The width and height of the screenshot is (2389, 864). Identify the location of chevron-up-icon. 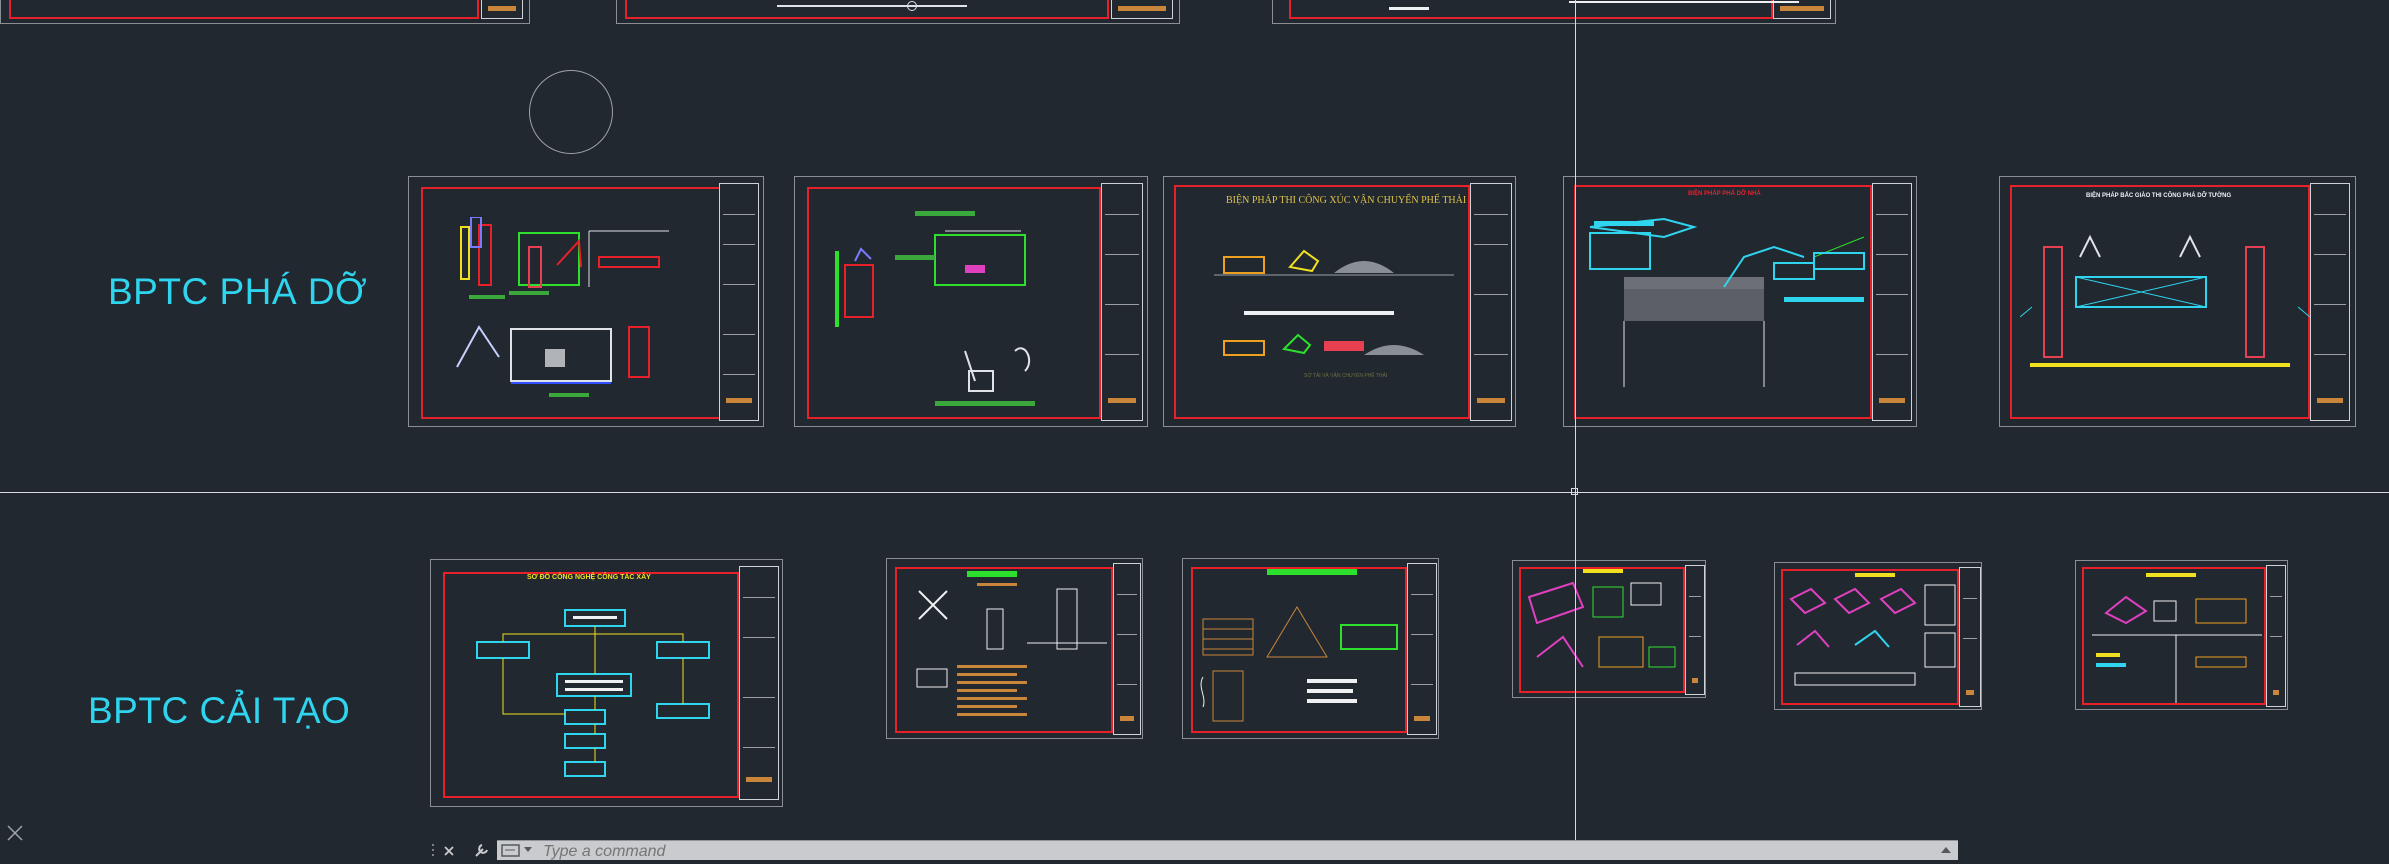
(1946, 850).